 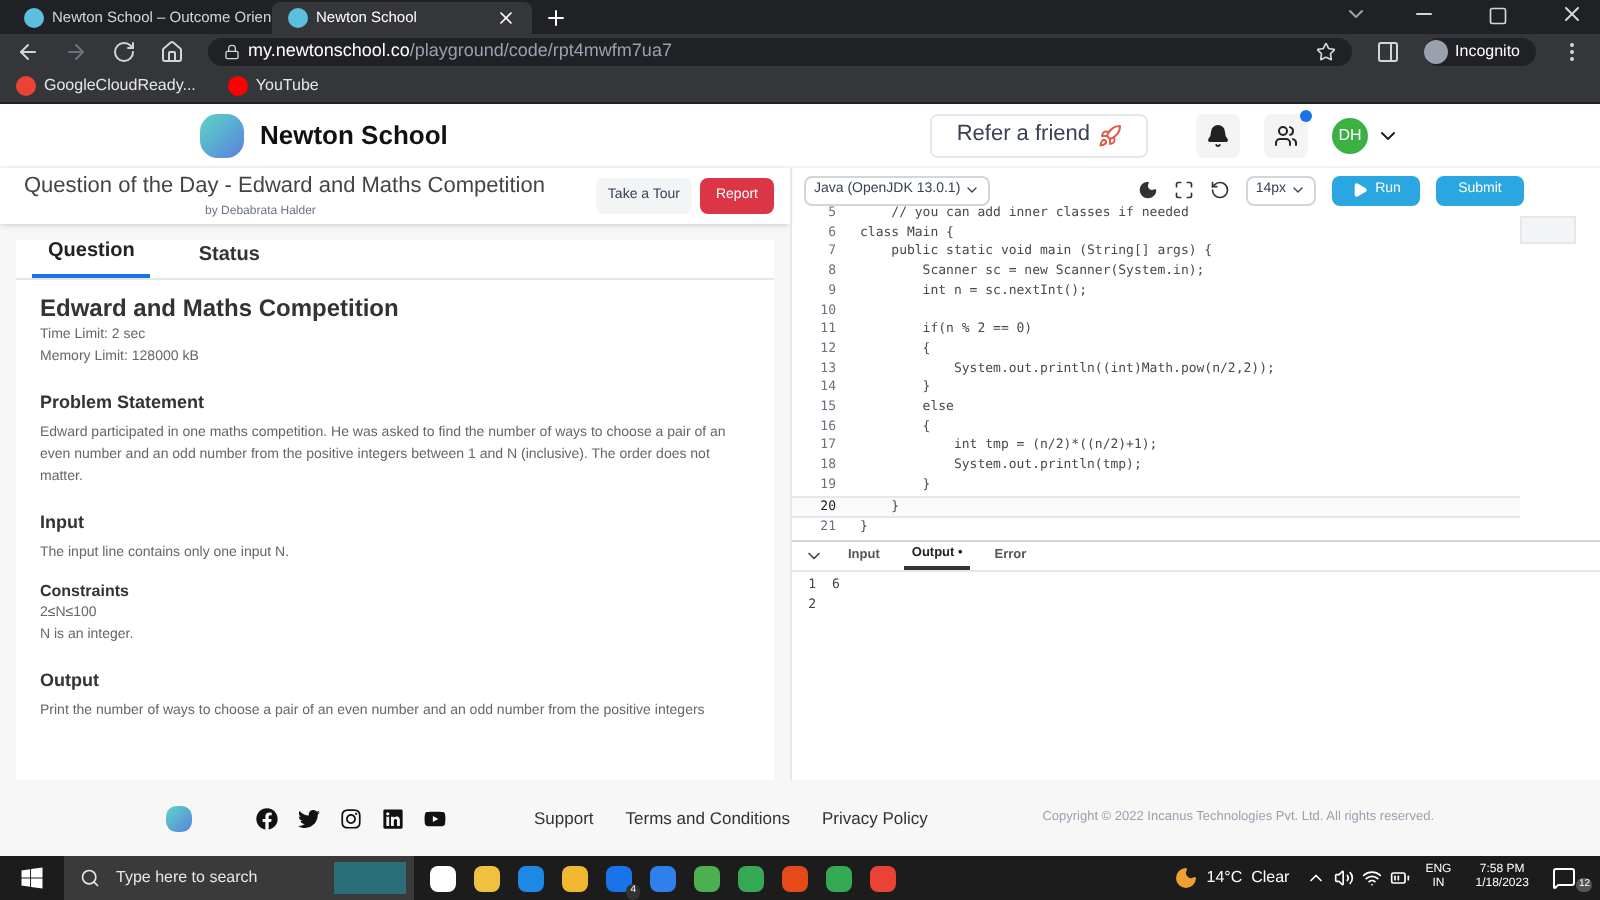 I want to click on dark-mode-icon, so click(x=1147, y=190).